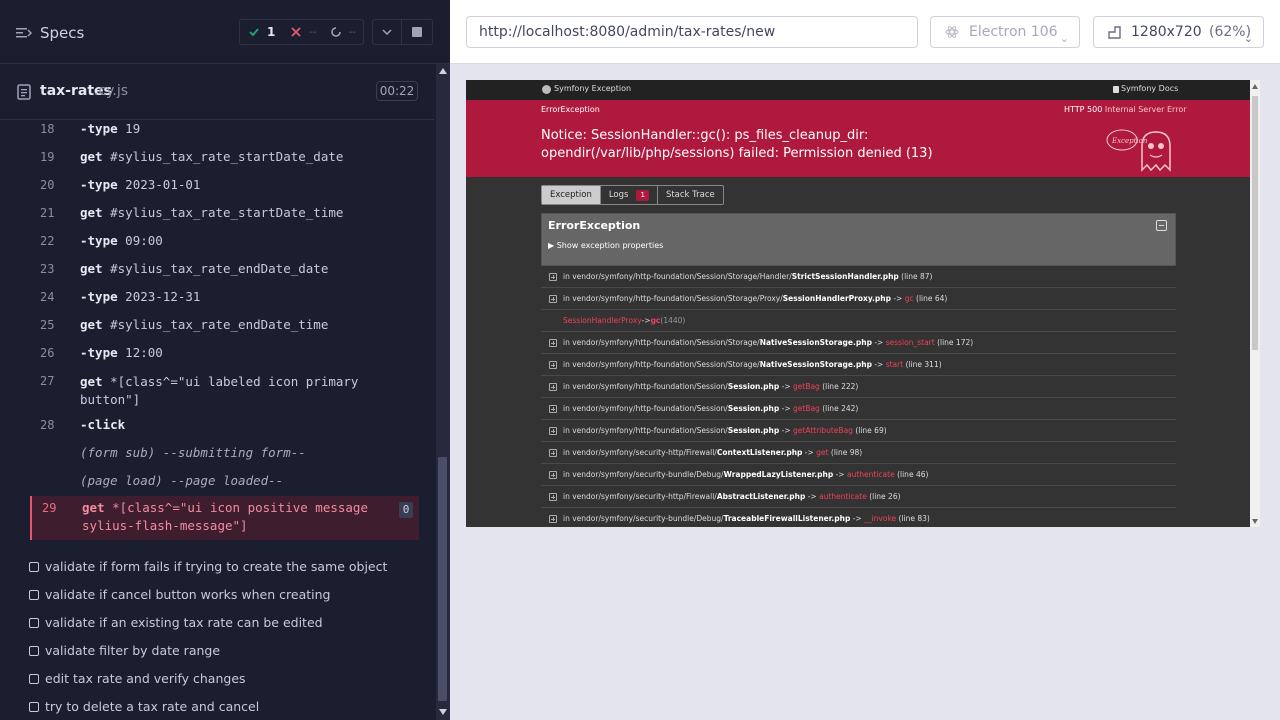  I want to click on command-row: 23 get #sylius_tax_rate_endDate_date, so click(224, 274).